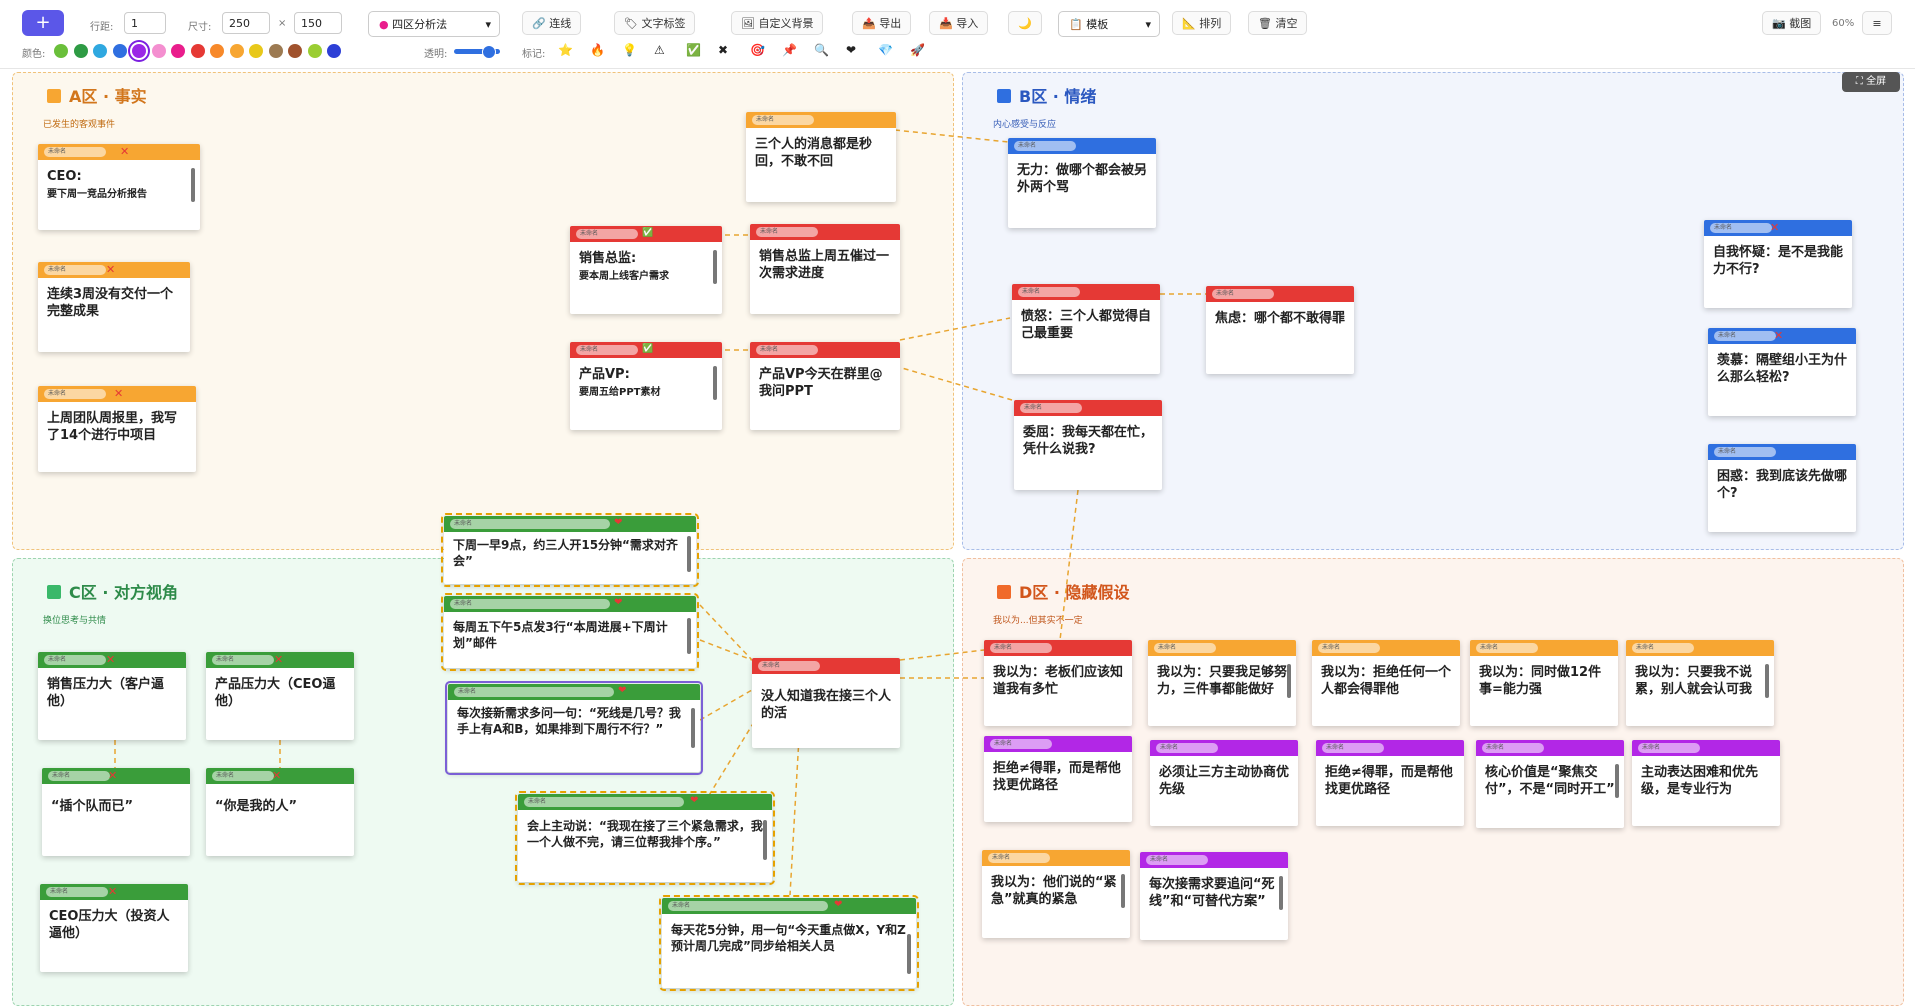 This screenshot has height=1008, width=1915. What do you see at coordinates (1088, 445) in the screenshot?
I see `note-b4: 未命名 委屈：我每天都在忙，凭什么说我?` at bounding box center [1088, 445].